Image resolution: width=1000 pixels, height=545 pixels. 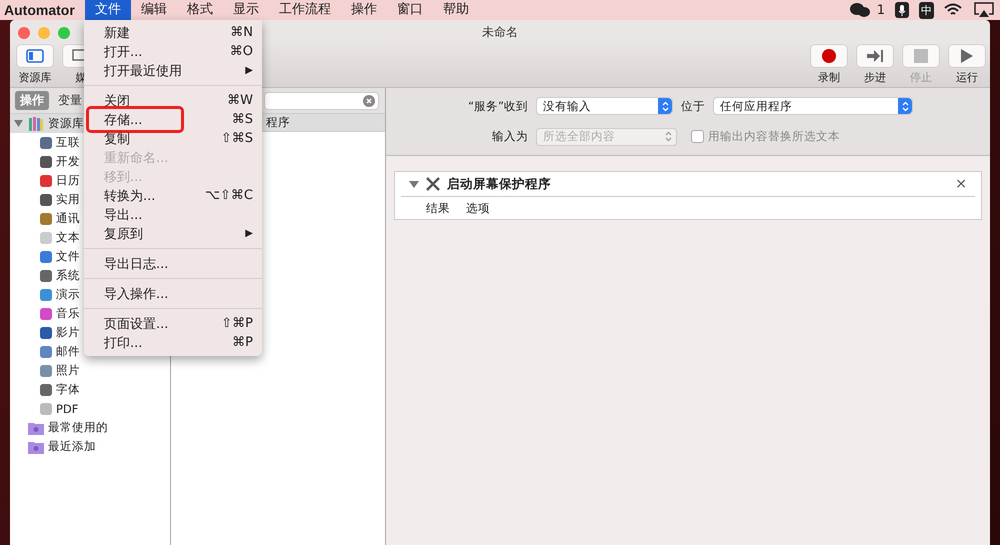 I want to click on menu-title: 显示, so click(x=245, y=10).